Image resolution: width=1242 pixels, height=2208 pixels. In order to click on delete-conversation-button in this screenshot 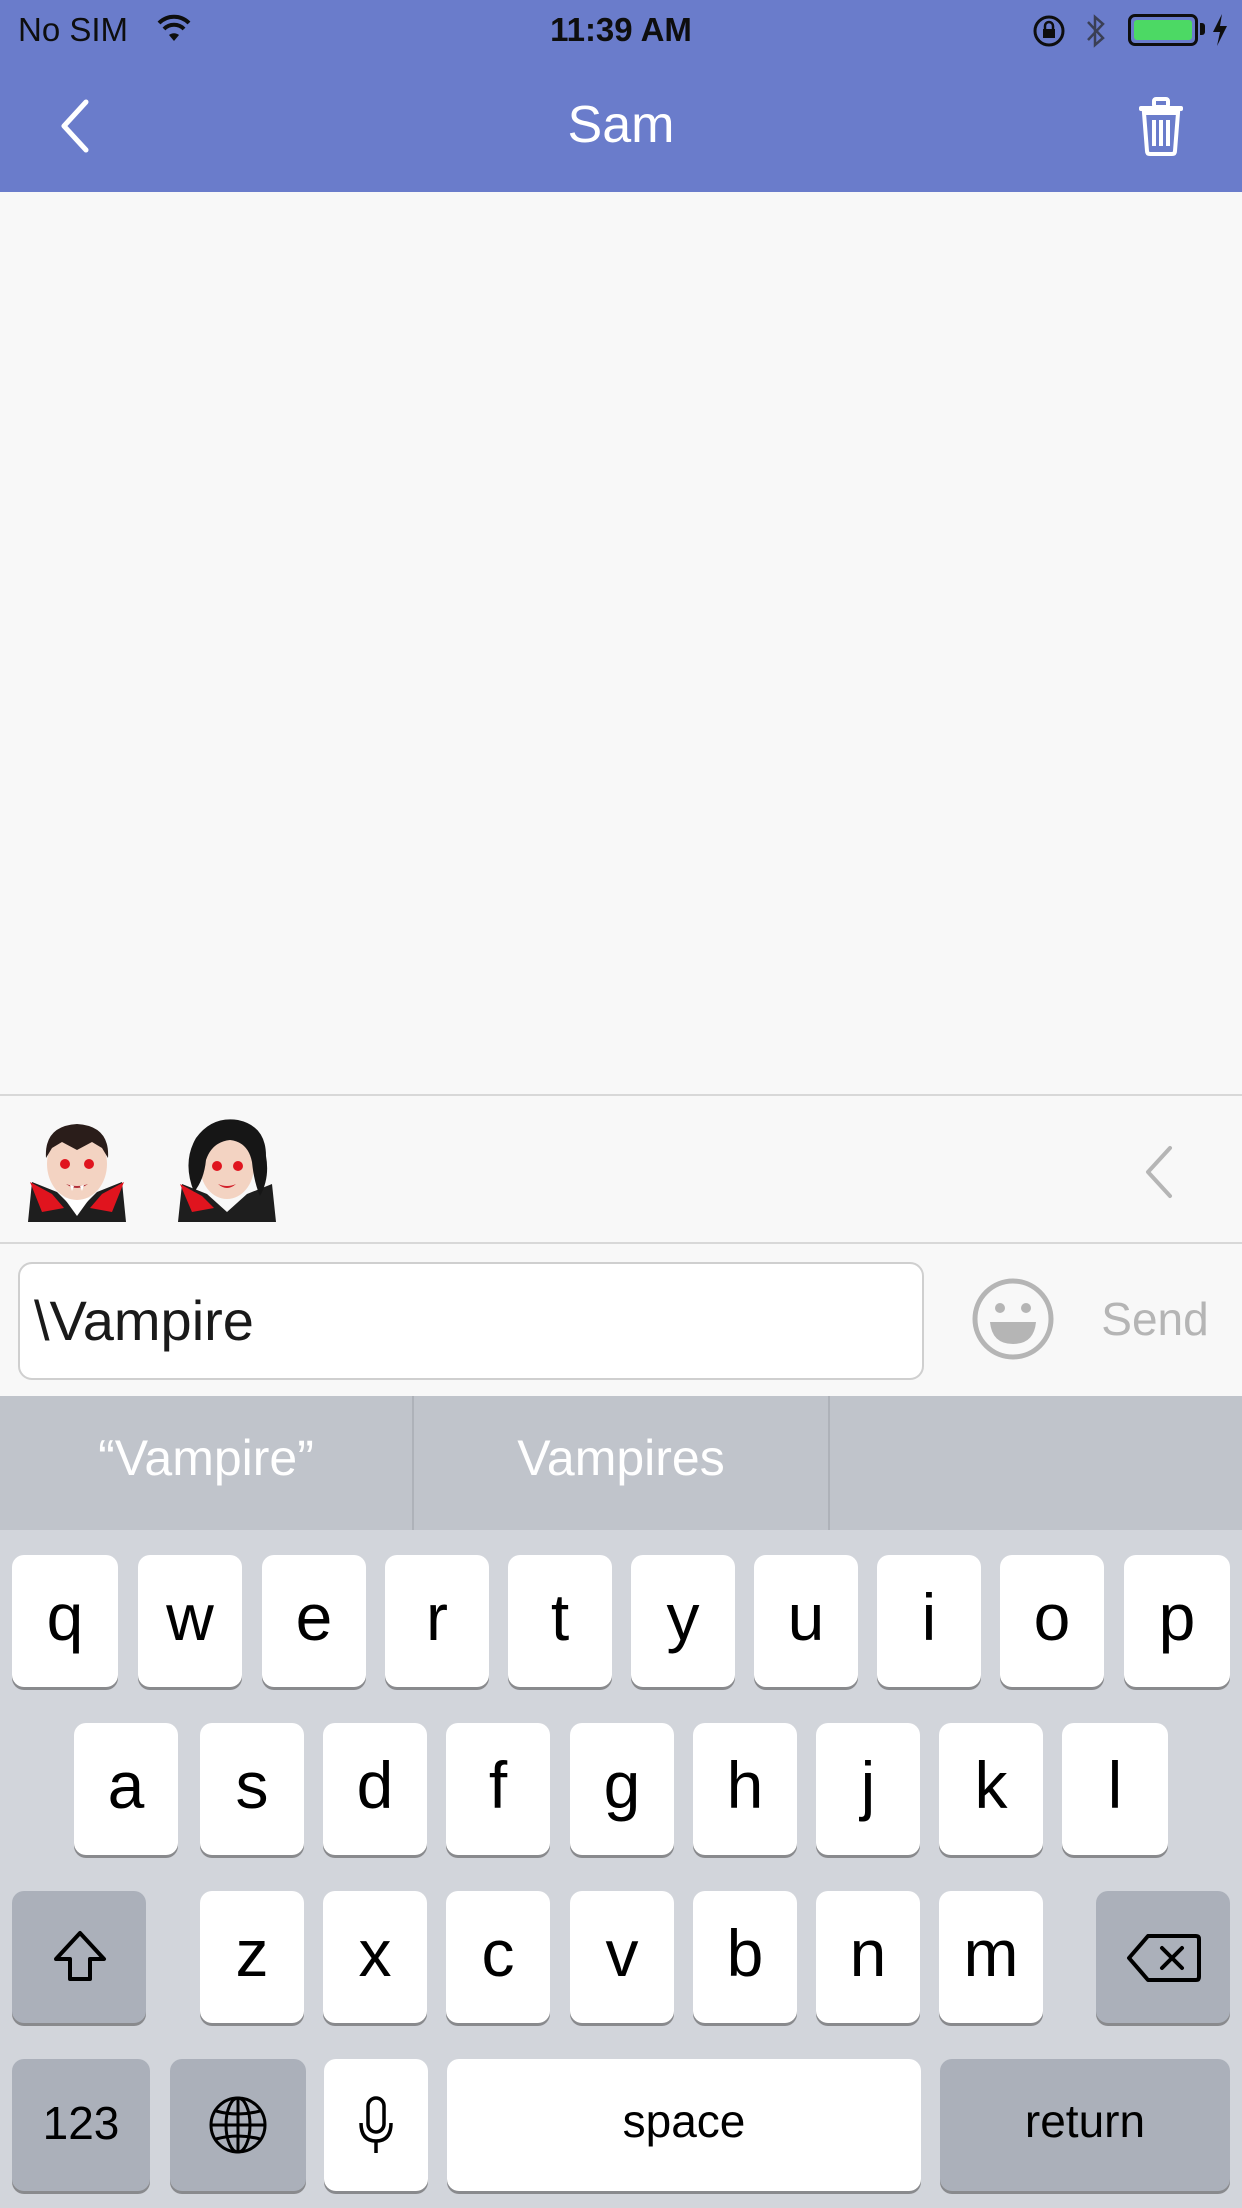, I will do `click(1161, 126)`.